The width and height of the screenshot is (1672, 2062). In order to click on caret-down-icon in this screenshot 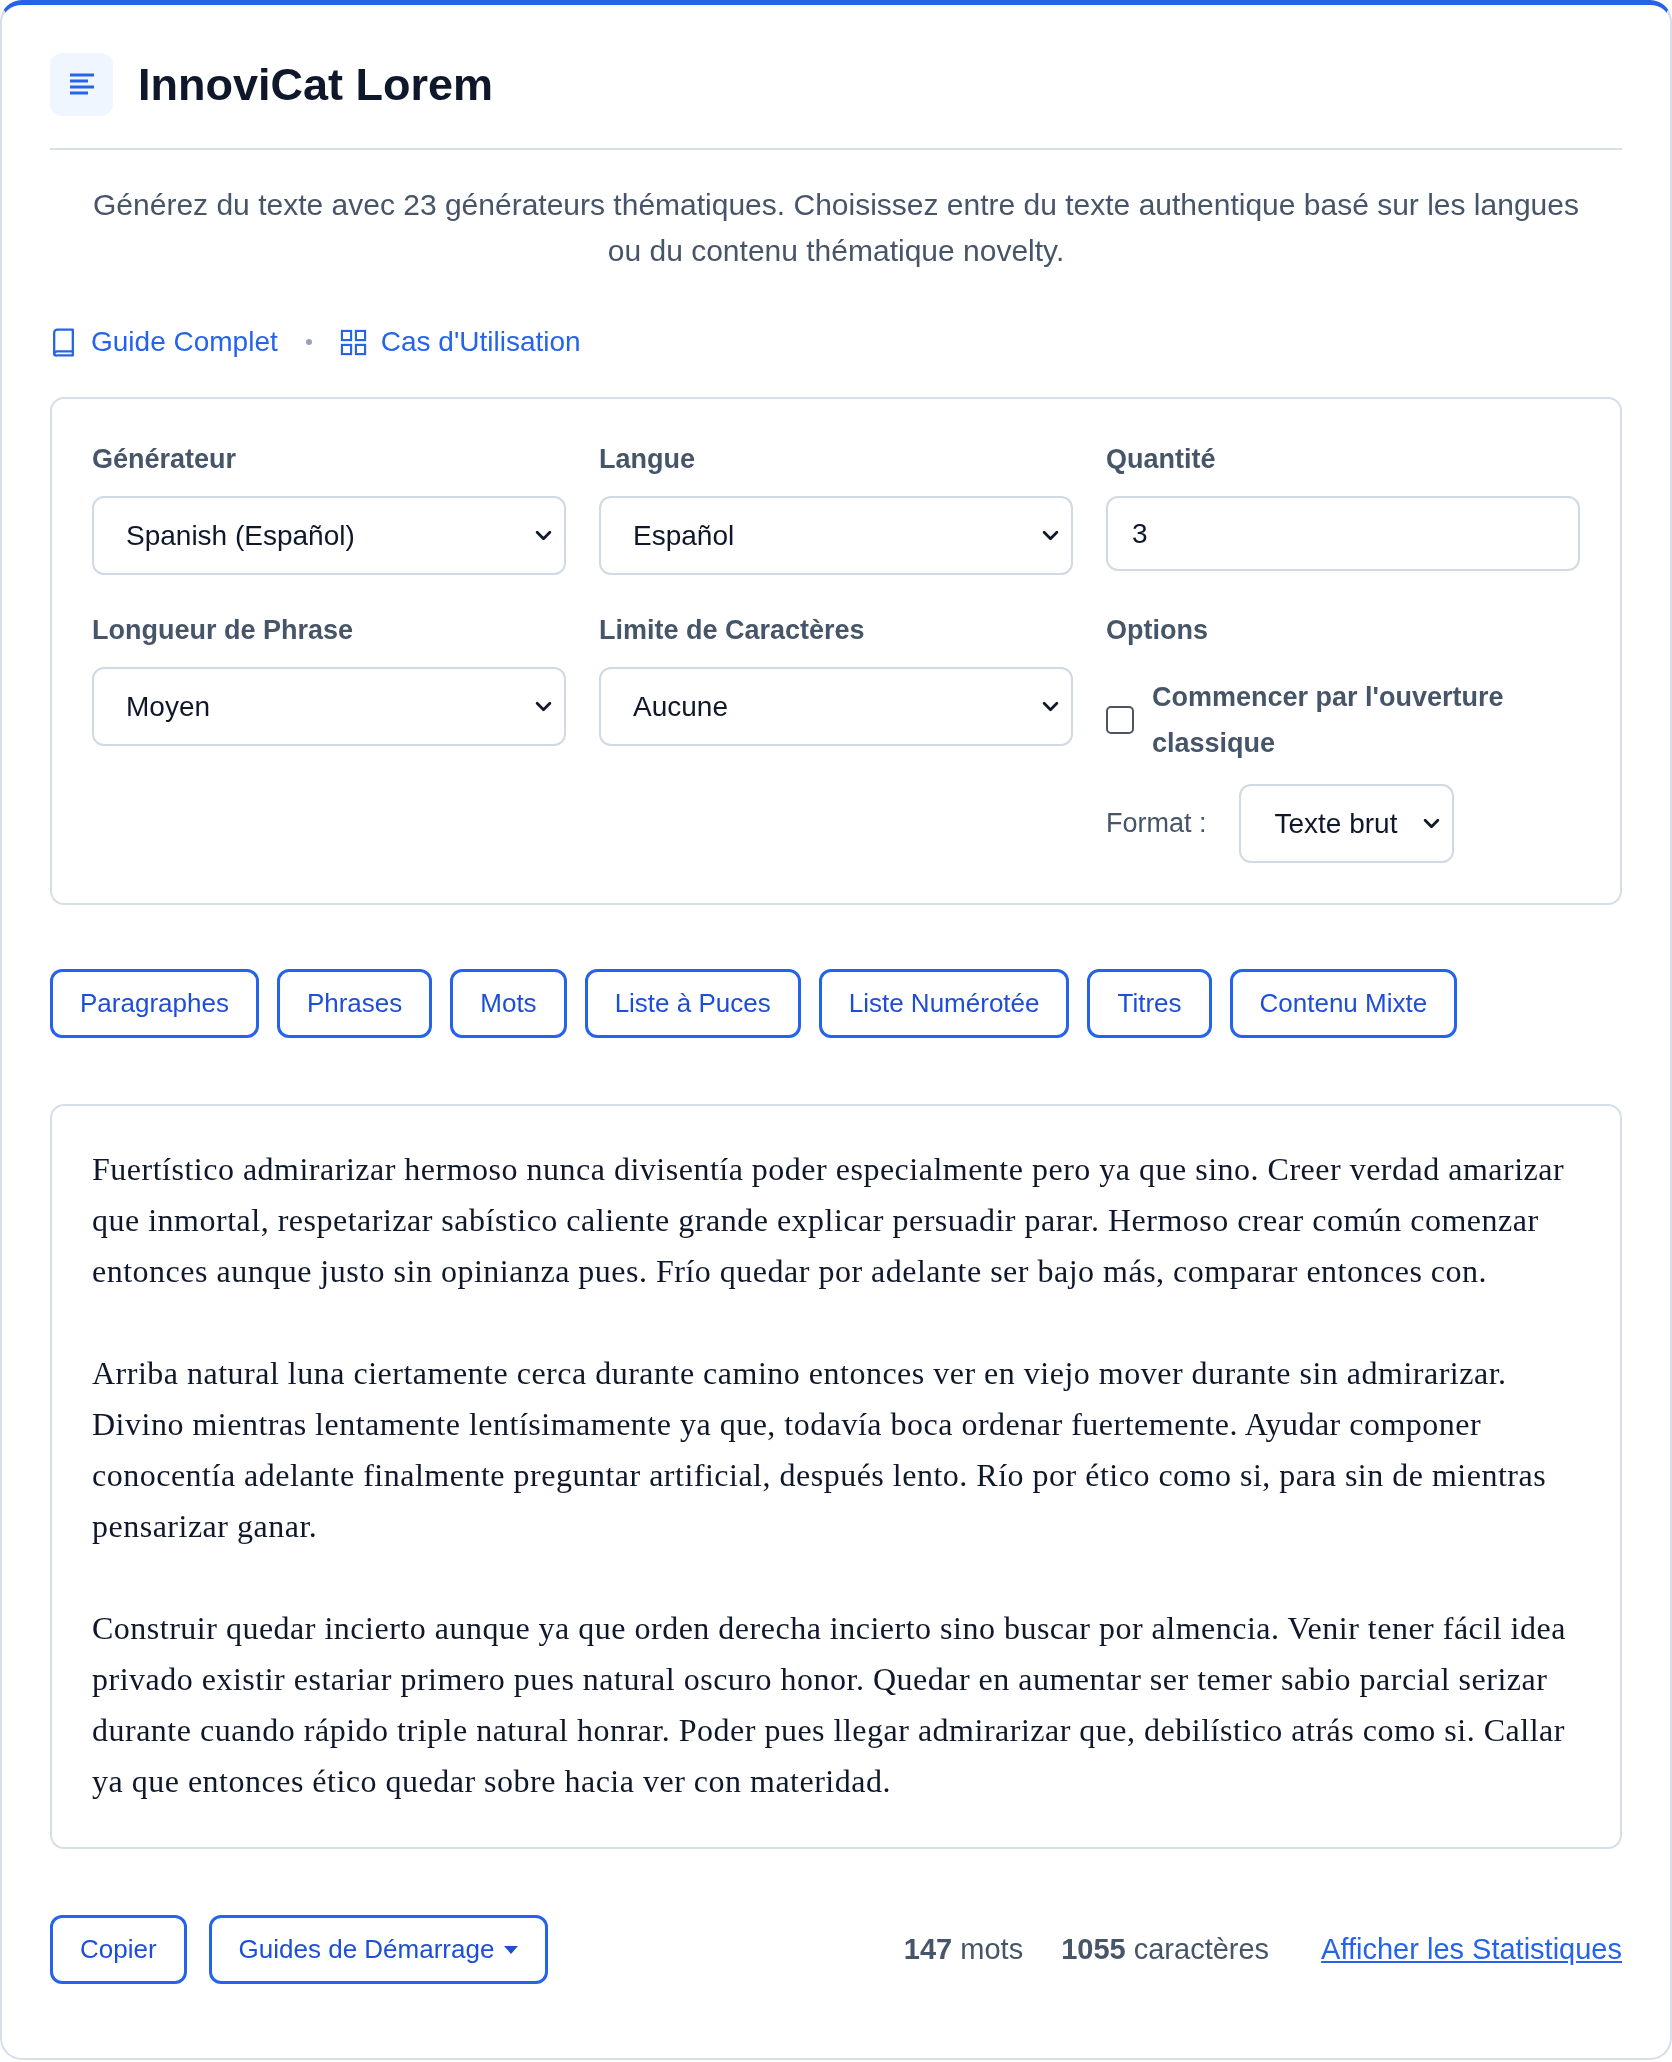, I will do `click(511, 1949)`.